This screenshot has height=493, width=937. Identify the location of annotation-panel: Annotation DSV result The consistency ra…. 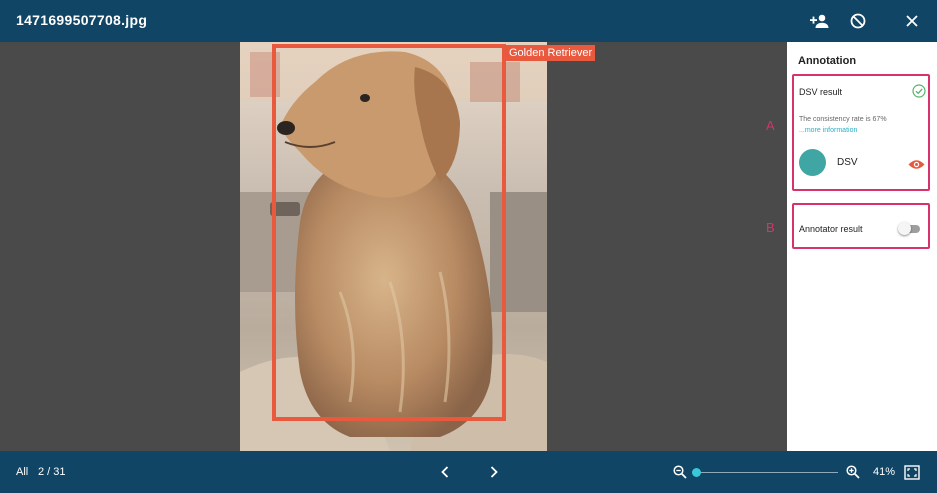
(862, 246).